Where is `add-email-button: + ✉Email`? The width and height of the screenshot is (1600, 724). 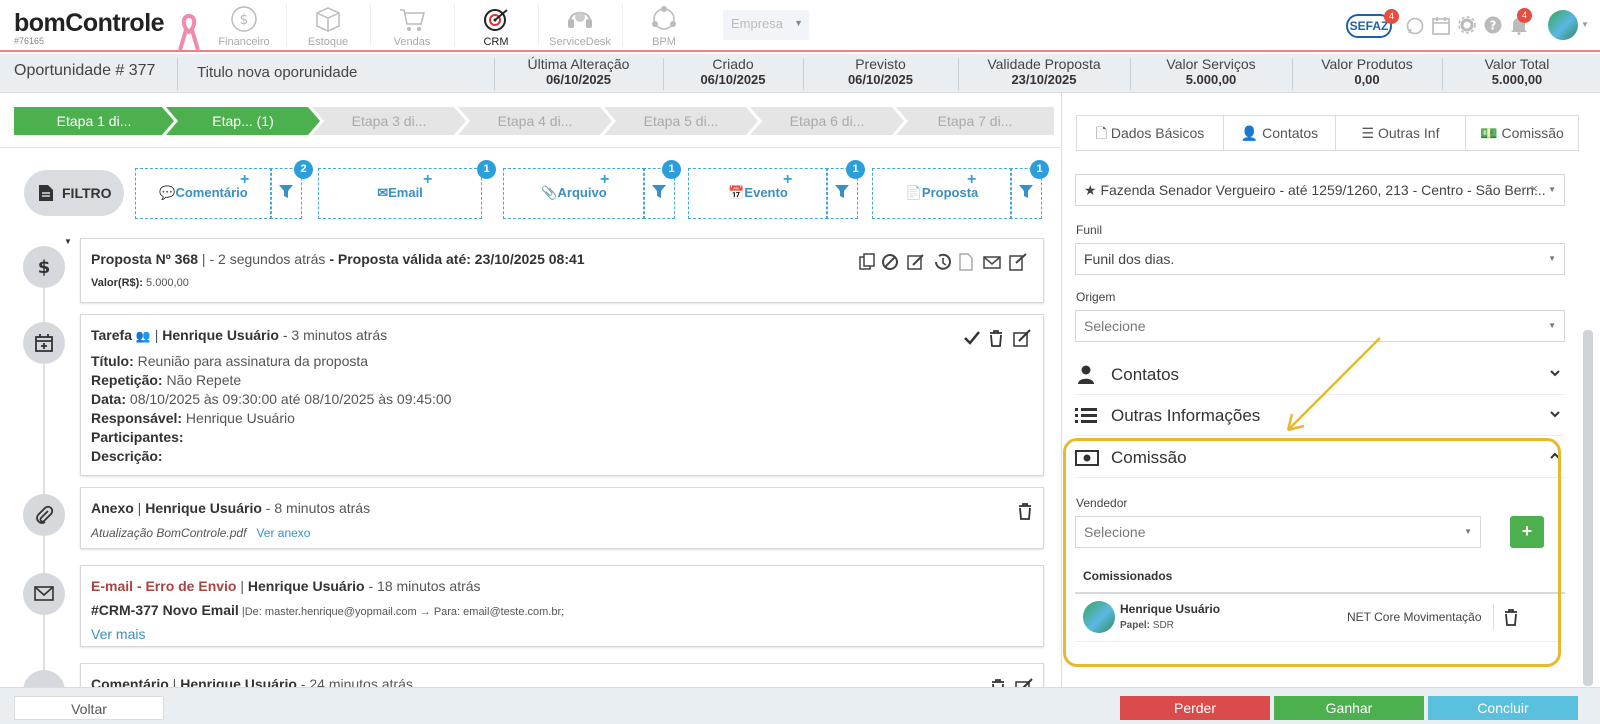
add-email-button: + ✉Email is located at coordinates (400, 193).